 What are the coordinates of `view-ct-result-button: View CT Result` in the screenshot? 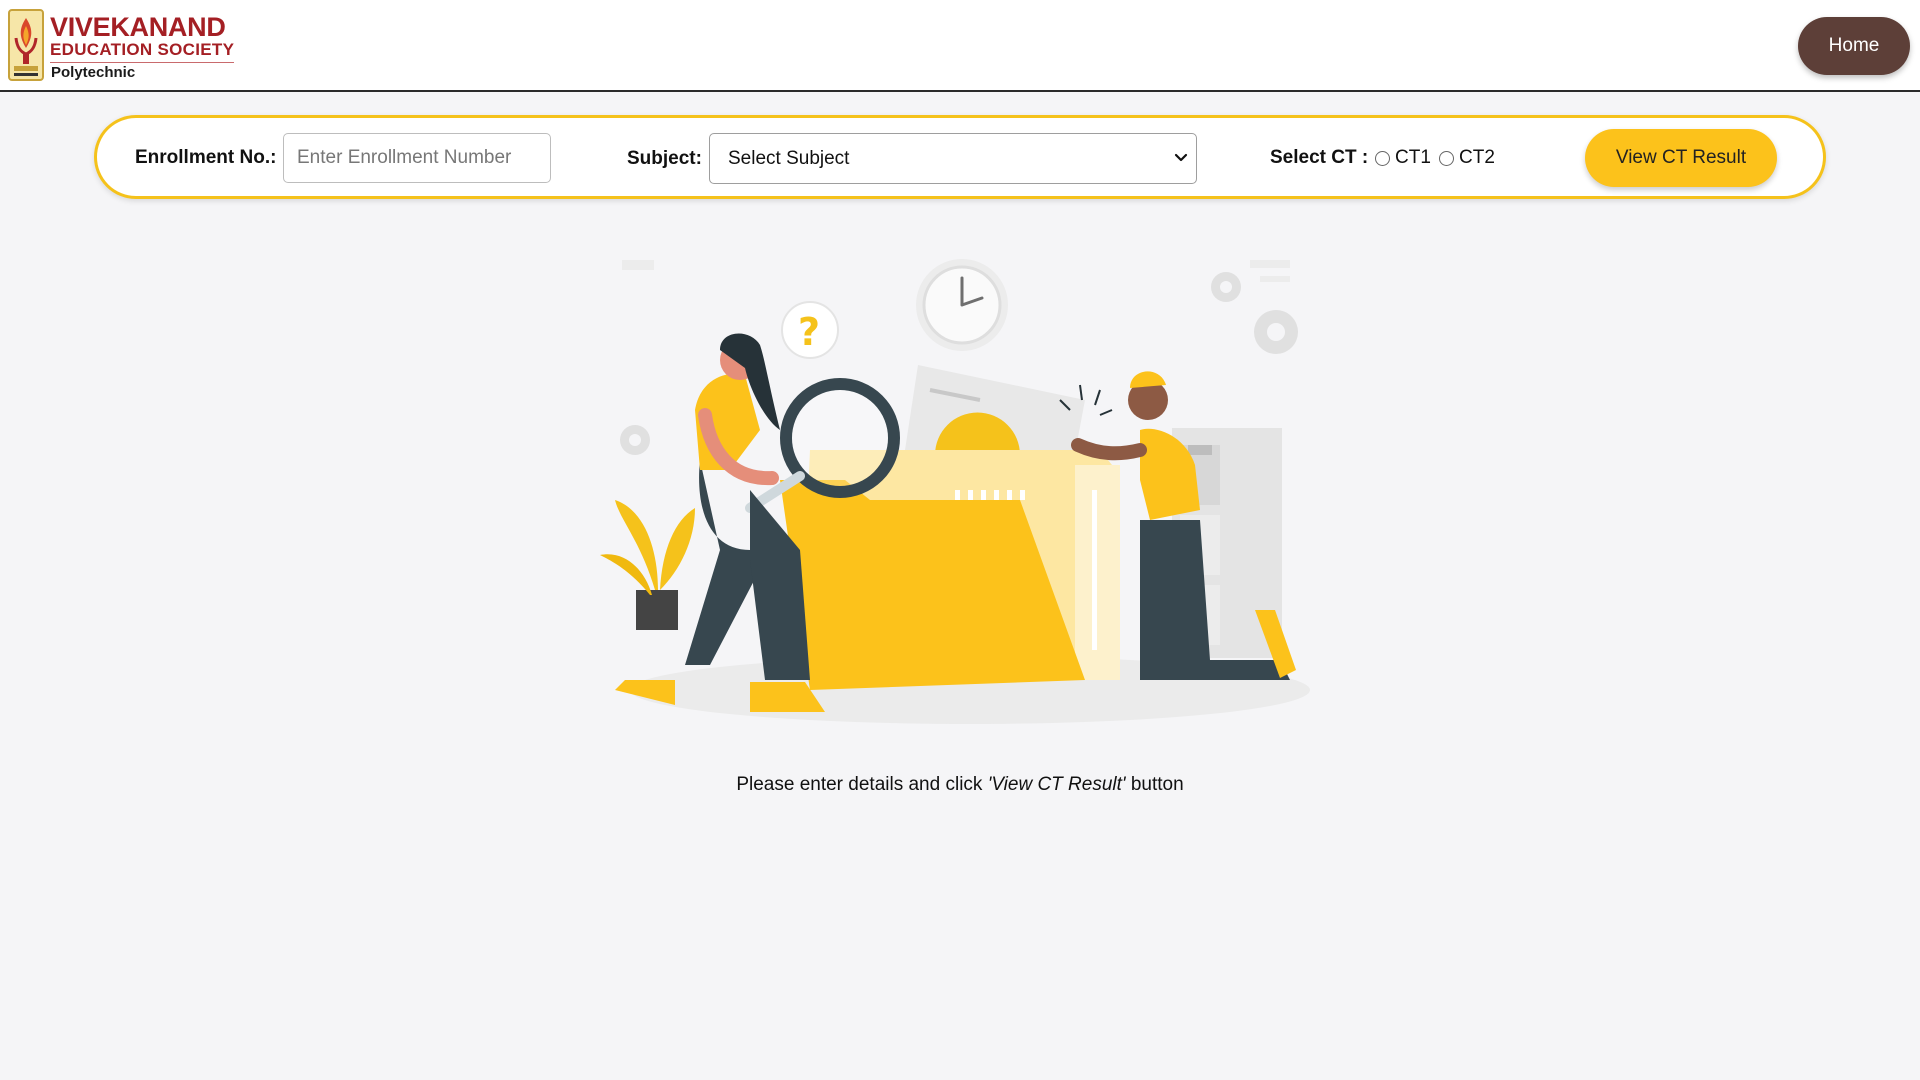 It's located at (1681, 158).